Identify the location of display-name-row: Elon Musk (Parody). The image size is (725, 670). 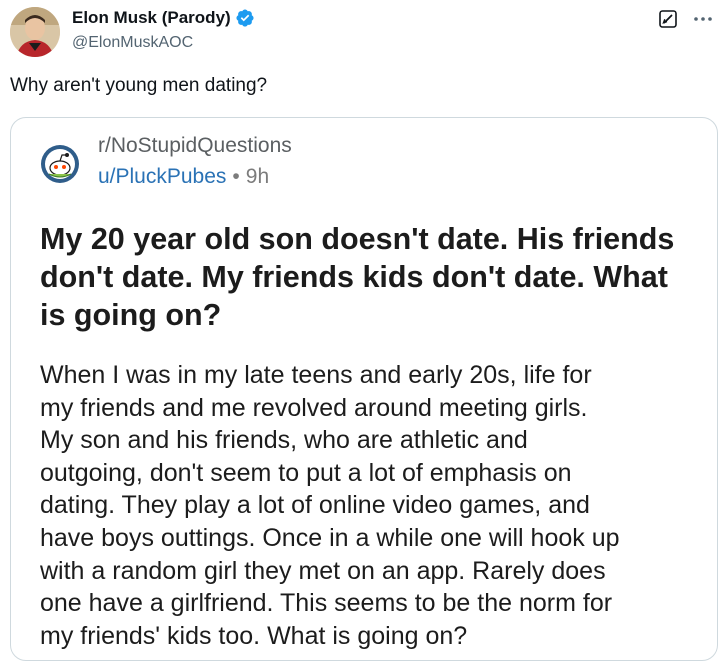
(163, 18).